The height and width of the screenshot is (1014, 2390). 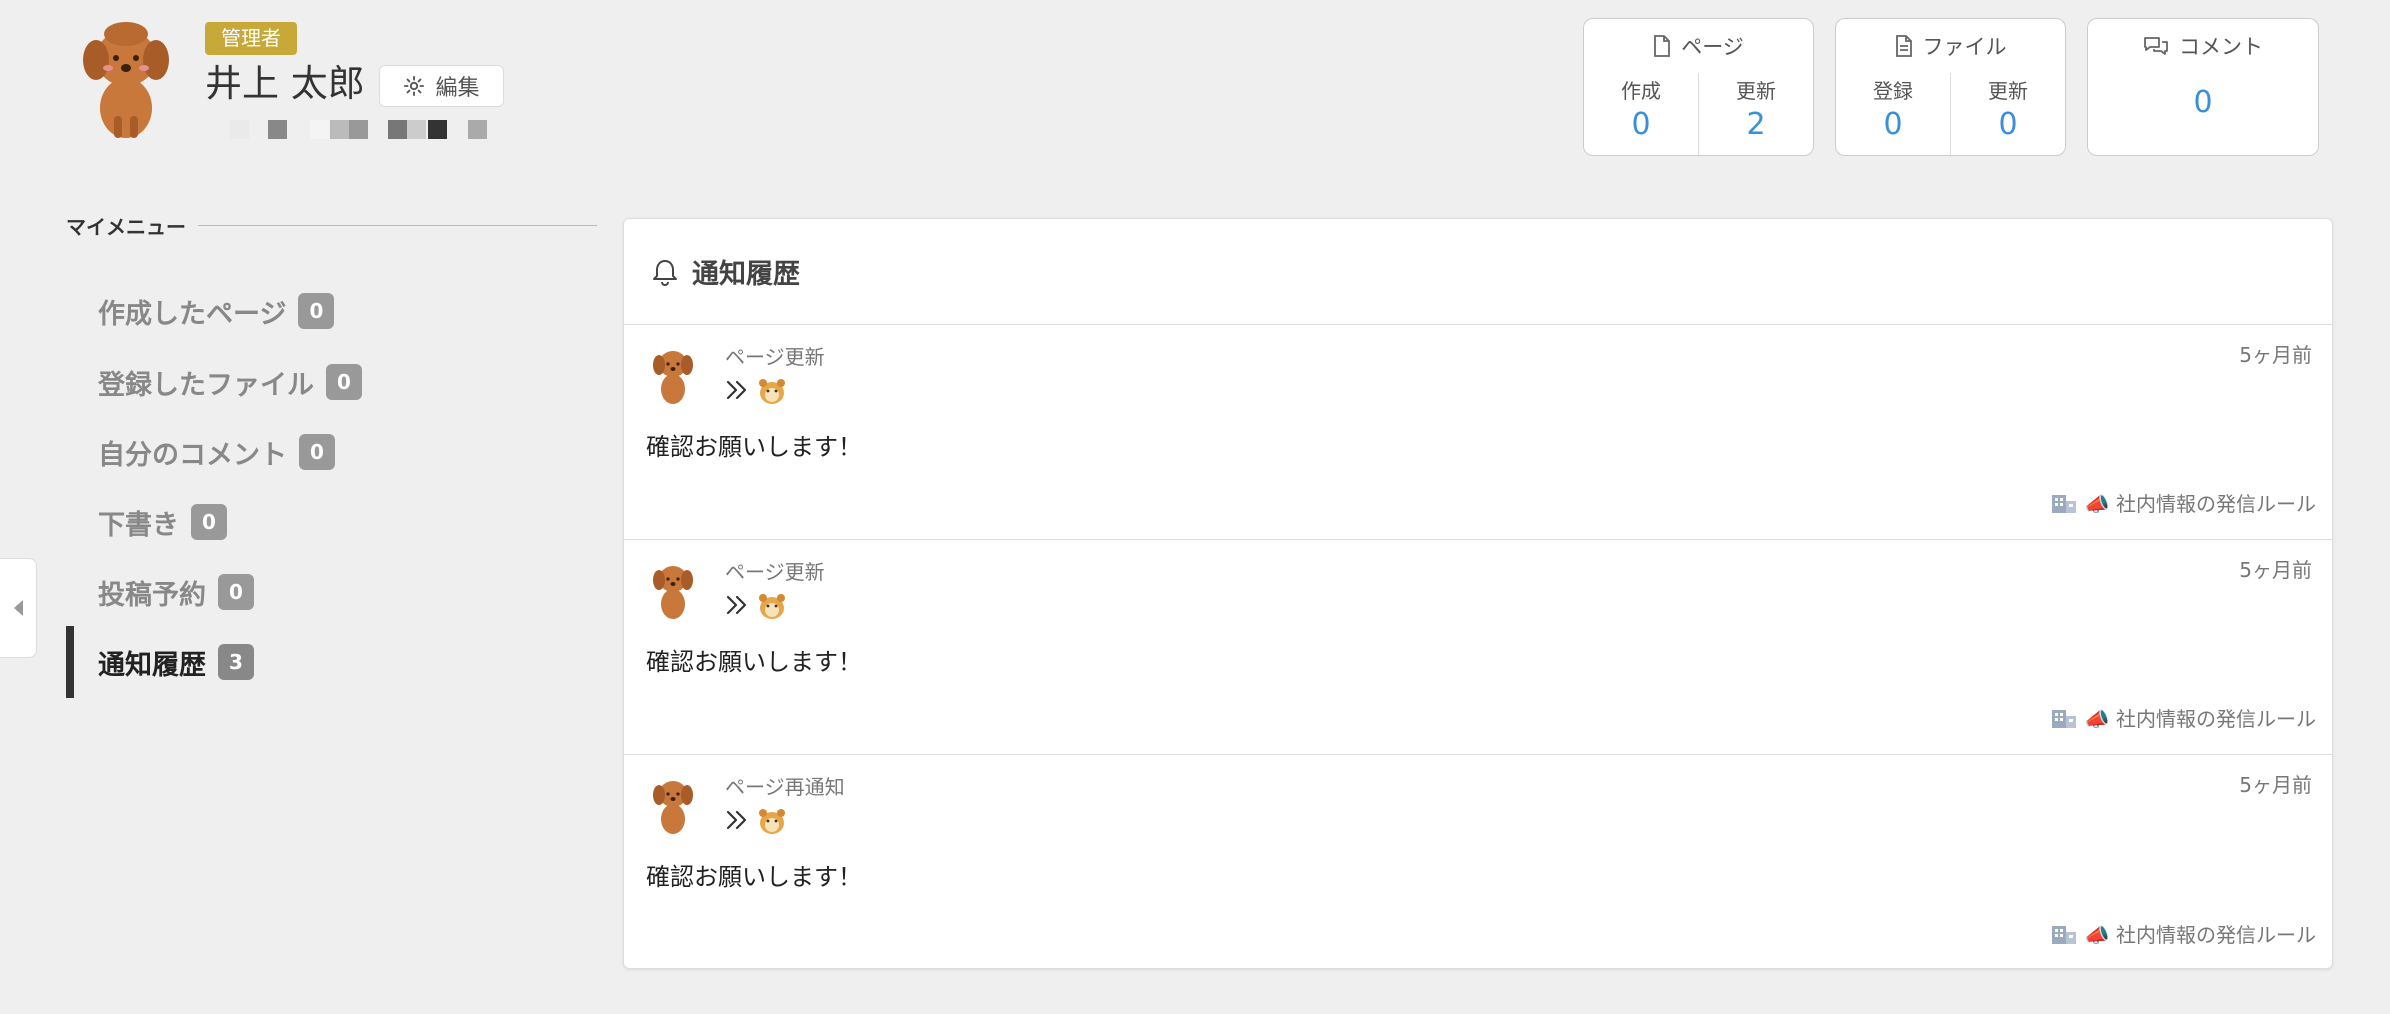 I want to click on page-updated-value: 2, so click(x=1756, y=124).